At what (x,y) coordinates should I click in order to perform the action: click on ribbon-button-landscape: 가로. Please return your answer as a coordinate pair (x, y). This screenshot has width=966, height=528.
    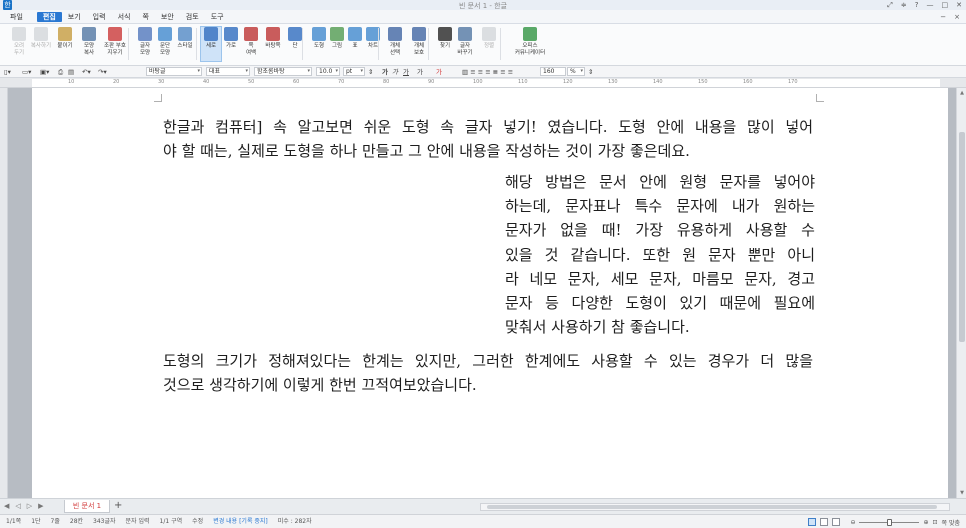
    Looking at the image, I should click on (231, 38).